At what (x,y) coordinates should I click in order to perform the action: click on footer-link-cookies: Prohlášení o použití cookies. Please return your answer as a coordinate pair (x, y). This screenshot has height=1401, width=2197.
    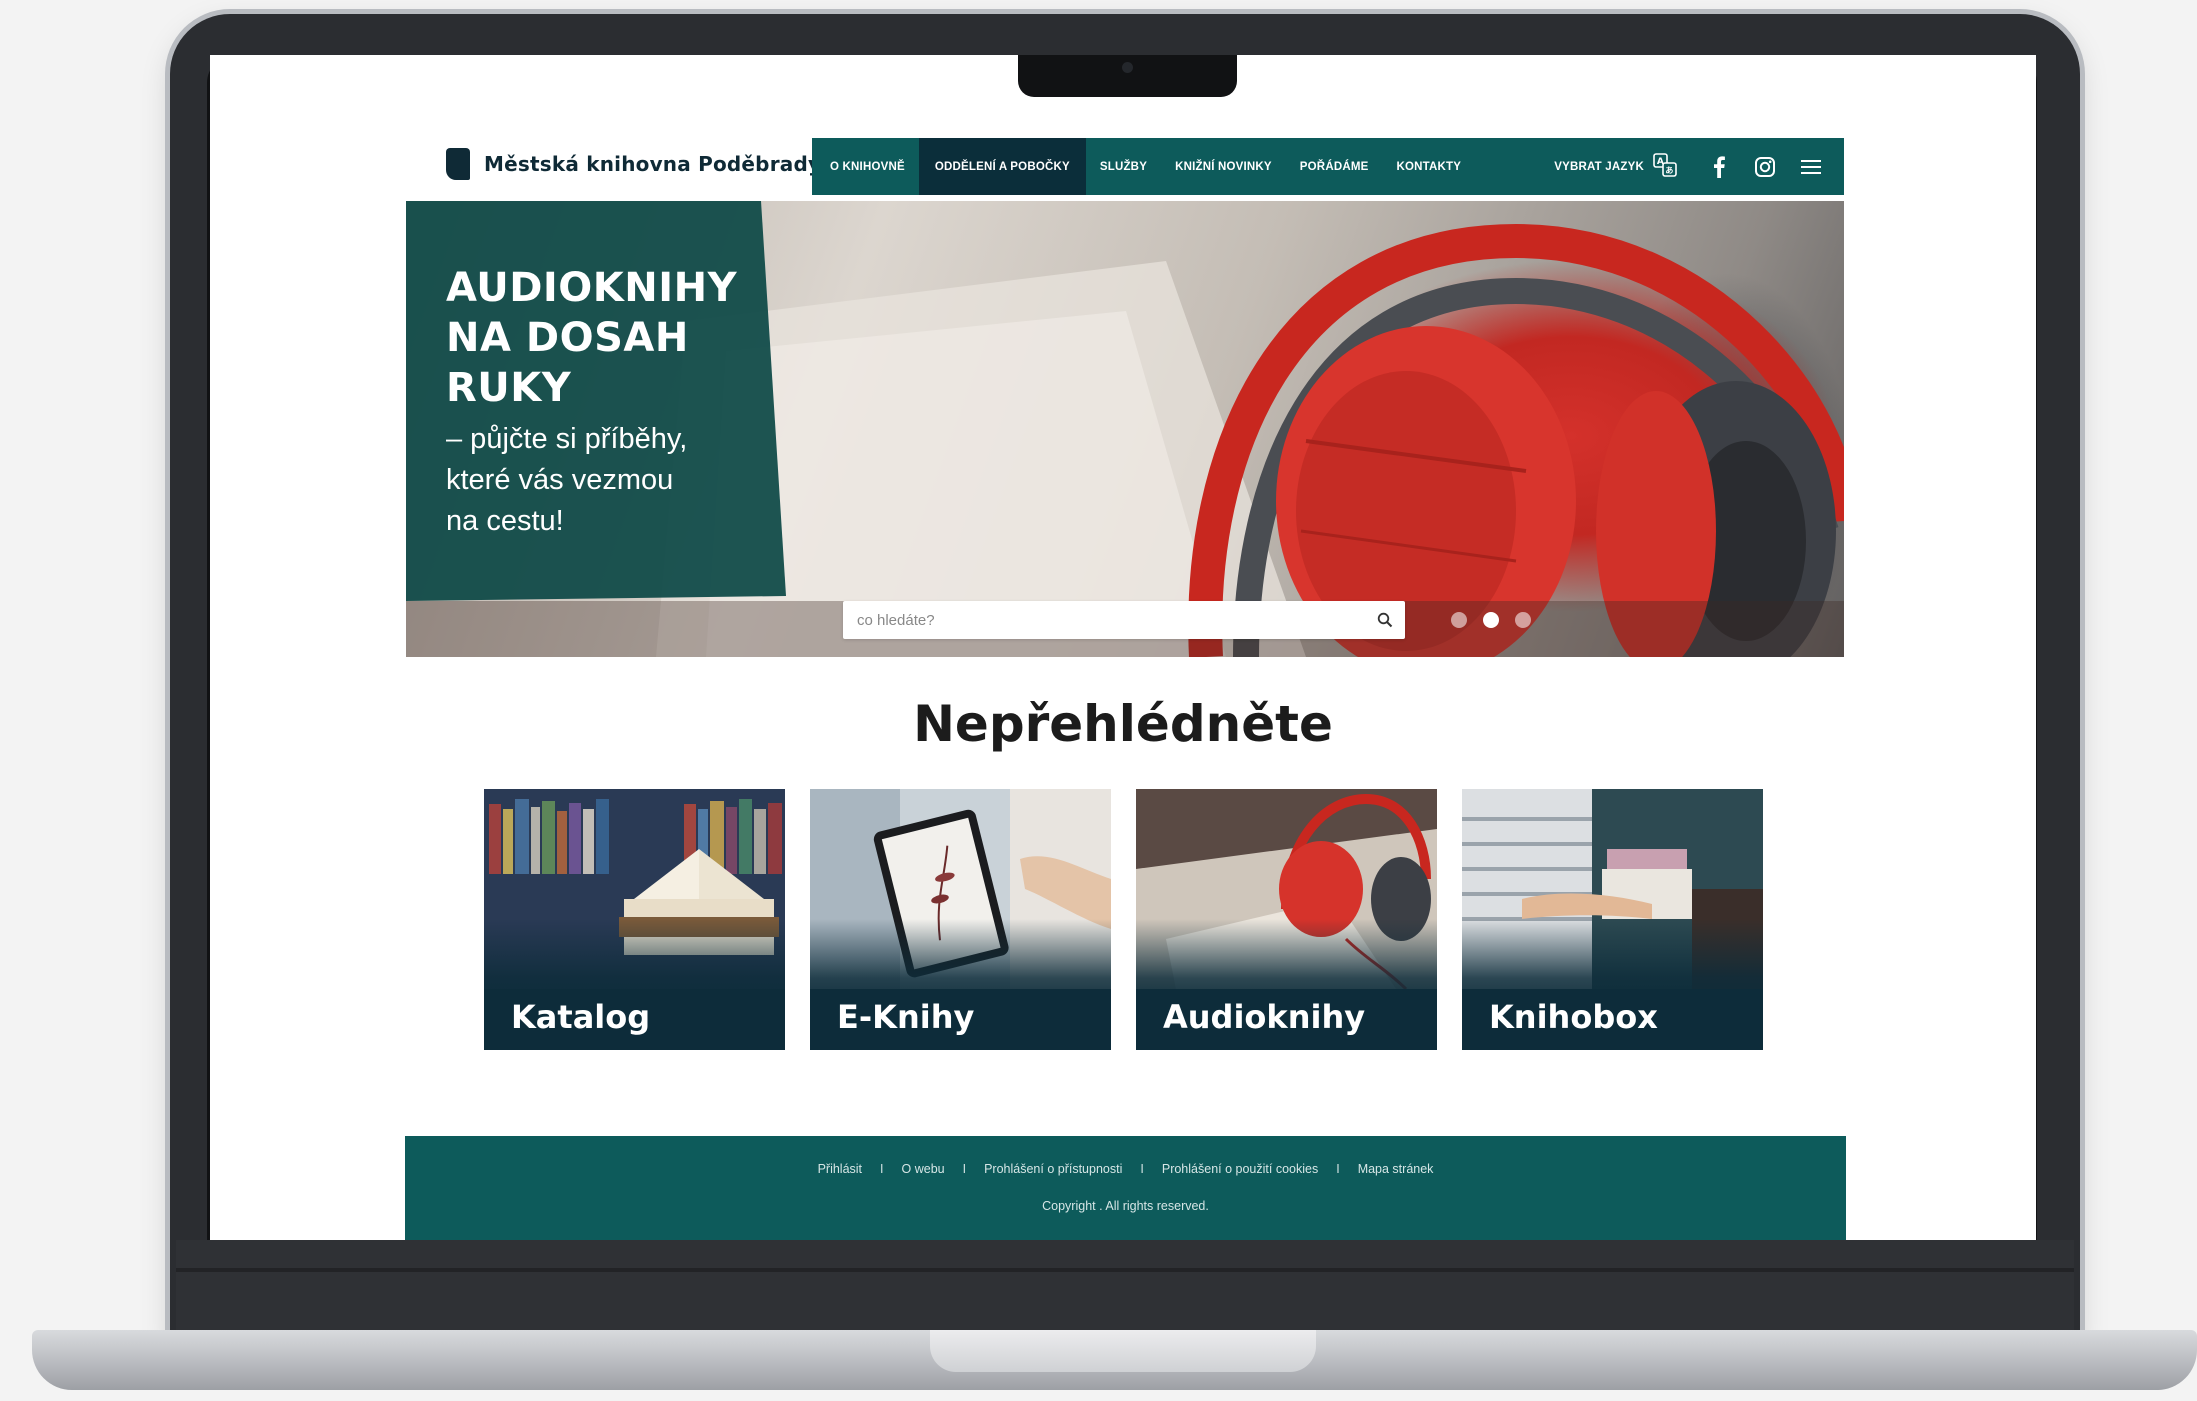
    Looking at the image, I should click on (1240, 1169).